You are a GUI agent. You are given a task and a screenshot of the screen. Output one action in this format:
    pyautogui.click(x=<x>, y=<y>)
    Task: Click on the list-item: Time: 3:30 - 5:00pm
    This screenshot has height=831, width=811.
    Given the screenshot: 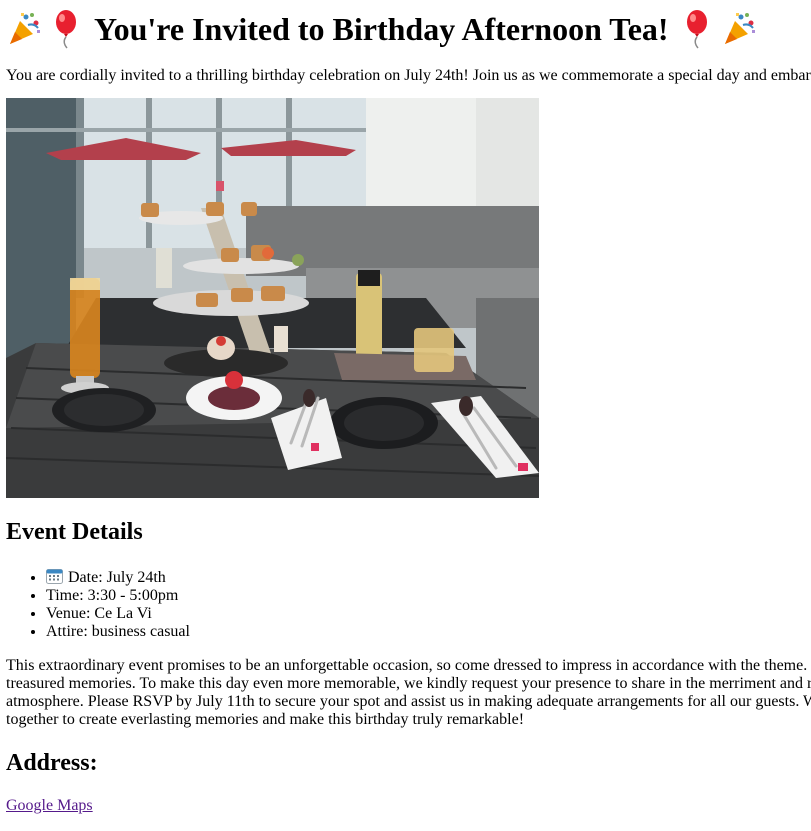 What is the action you would take?
    pyautogui.click(x=428, y=596)
    